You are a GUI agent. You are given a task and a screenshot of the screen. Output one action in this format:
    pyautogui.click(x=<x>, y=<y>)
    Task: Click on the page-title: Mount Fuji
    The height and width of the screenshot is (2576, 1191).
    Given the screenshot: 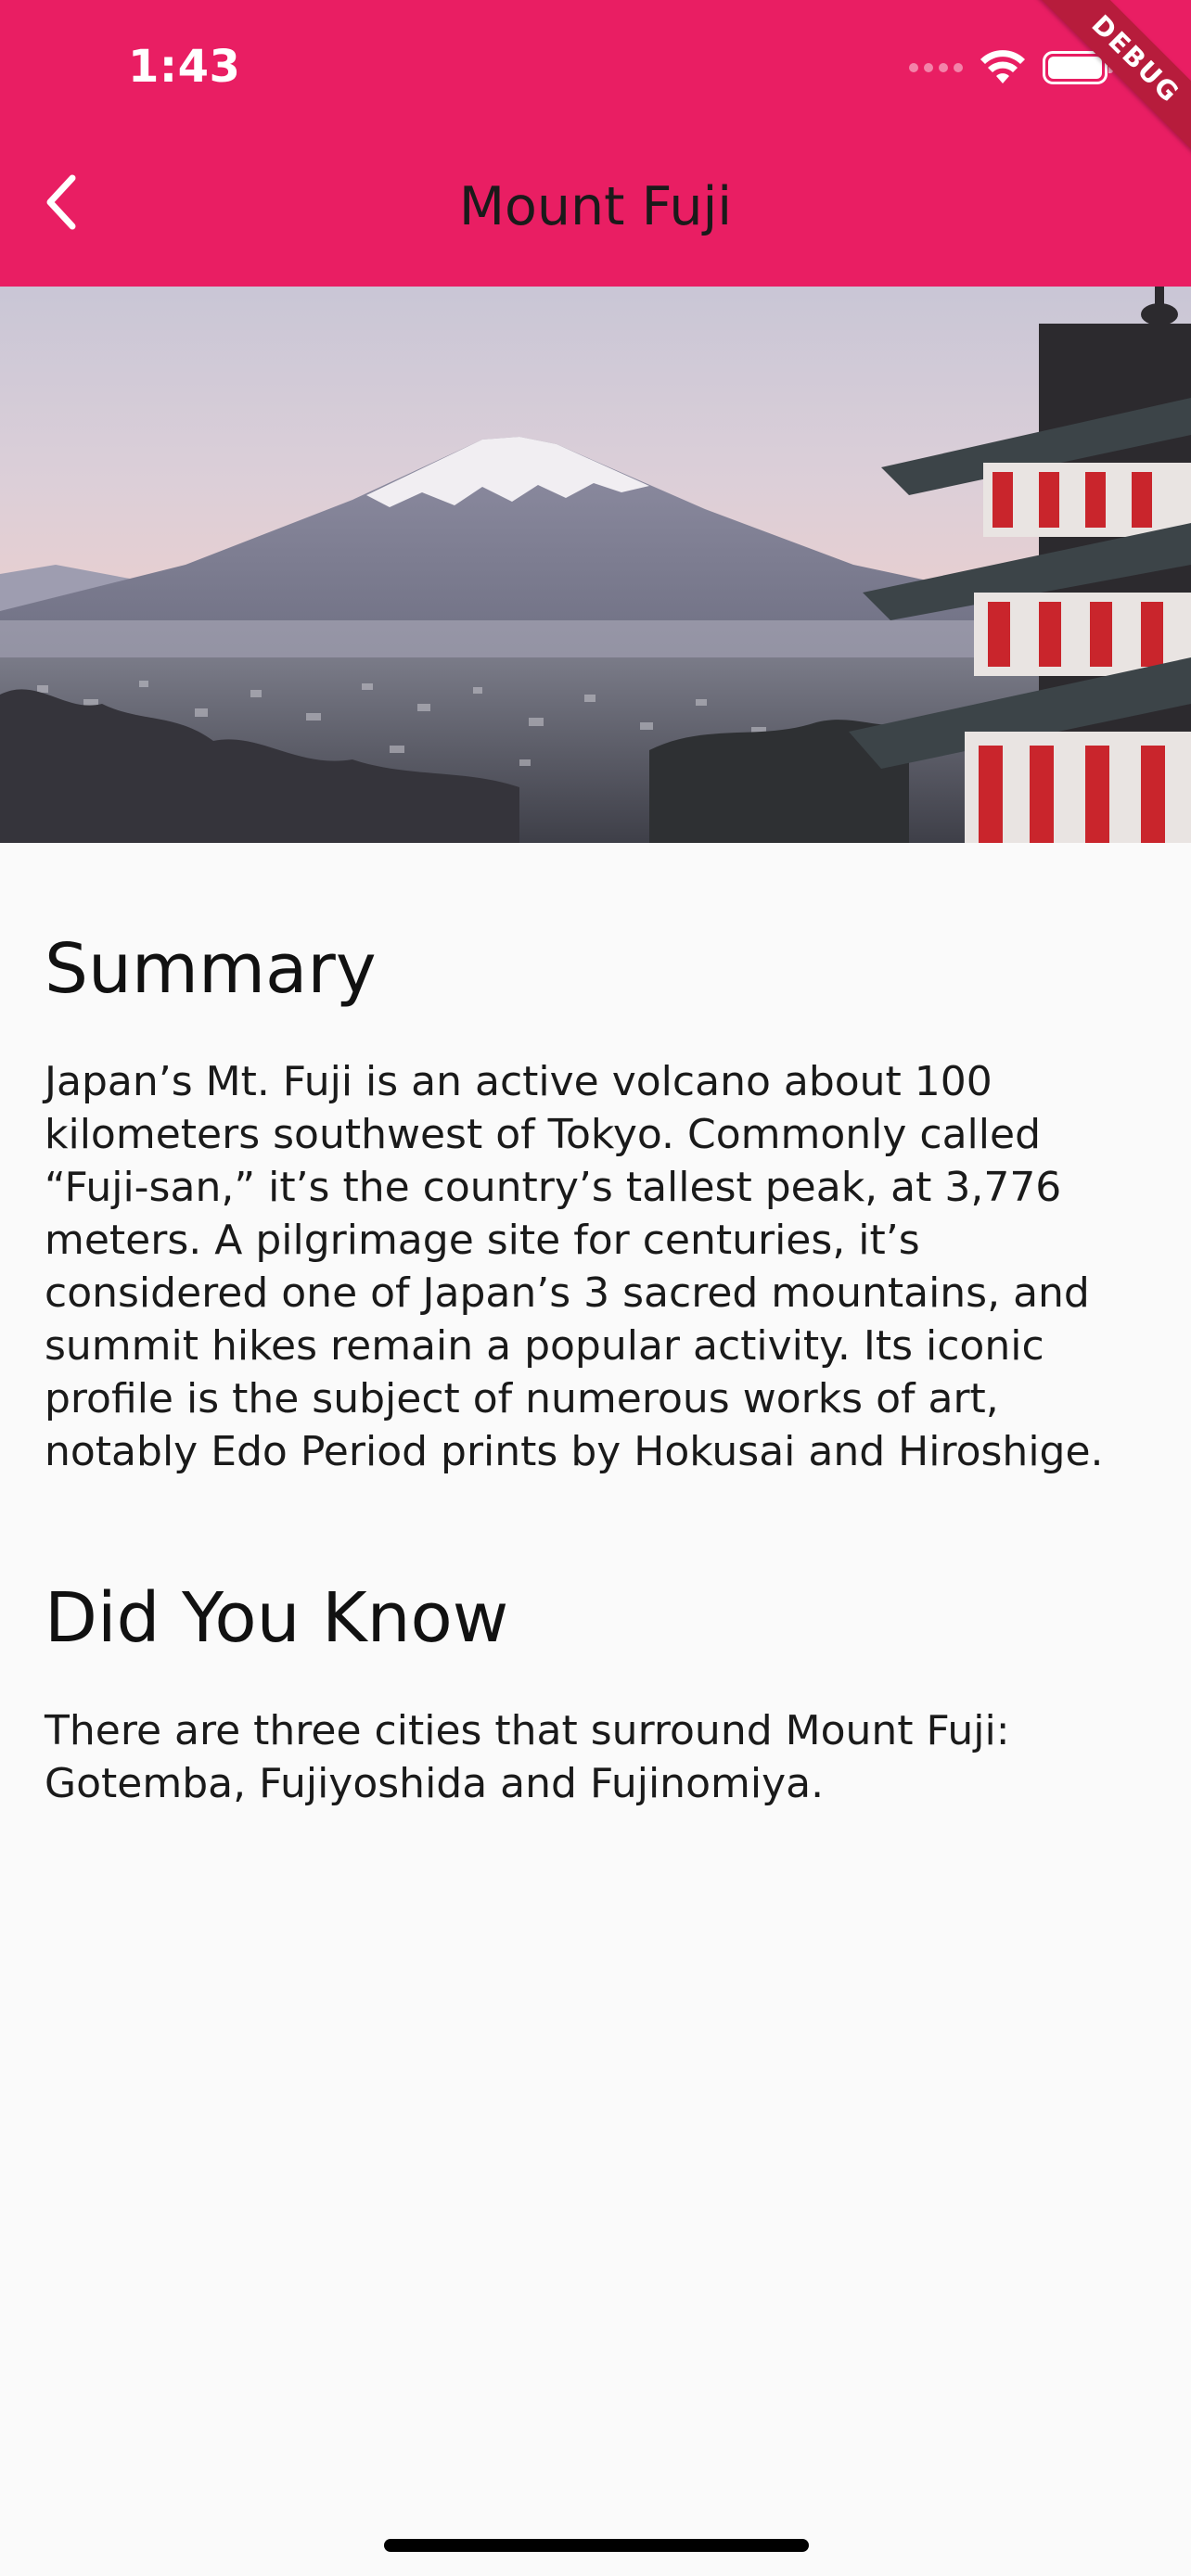 What is the action you would take?
    pyautogui.click(x=595, y=207)
    